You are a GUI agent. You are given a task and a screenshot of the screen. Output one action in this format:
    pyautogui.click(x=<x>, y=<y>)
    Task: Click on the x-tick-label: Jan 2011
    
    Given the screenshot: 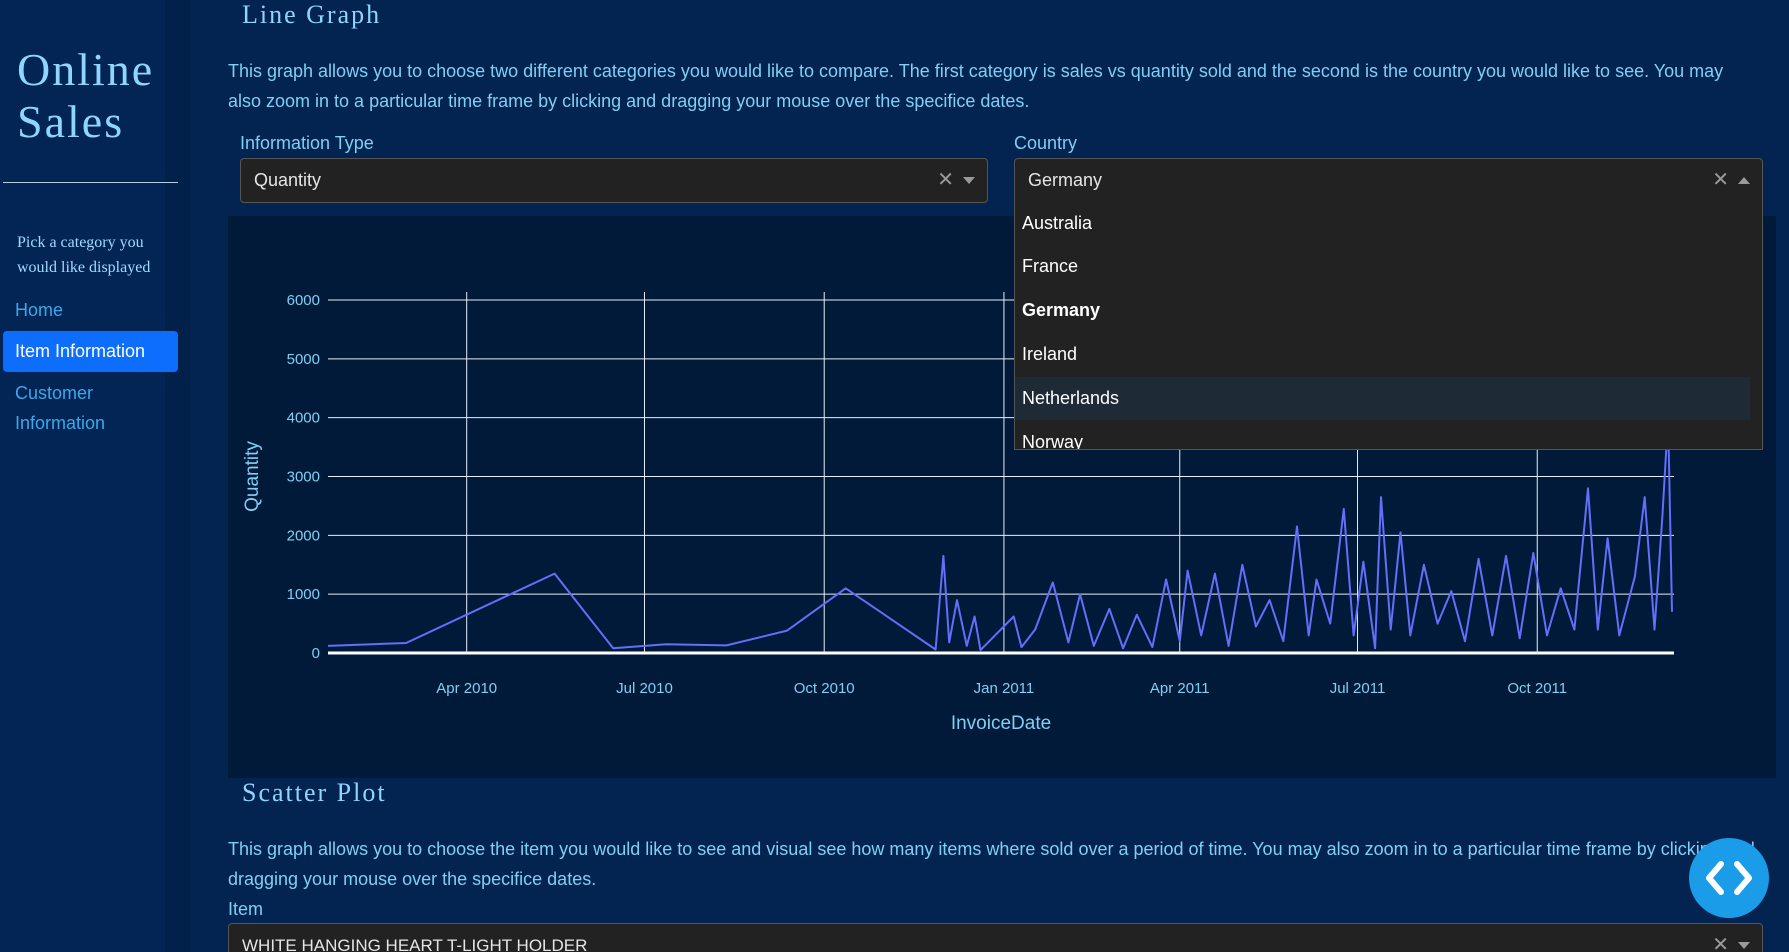 What is the action you would take?
    pyautogui.click(x=1004, y=688)
    